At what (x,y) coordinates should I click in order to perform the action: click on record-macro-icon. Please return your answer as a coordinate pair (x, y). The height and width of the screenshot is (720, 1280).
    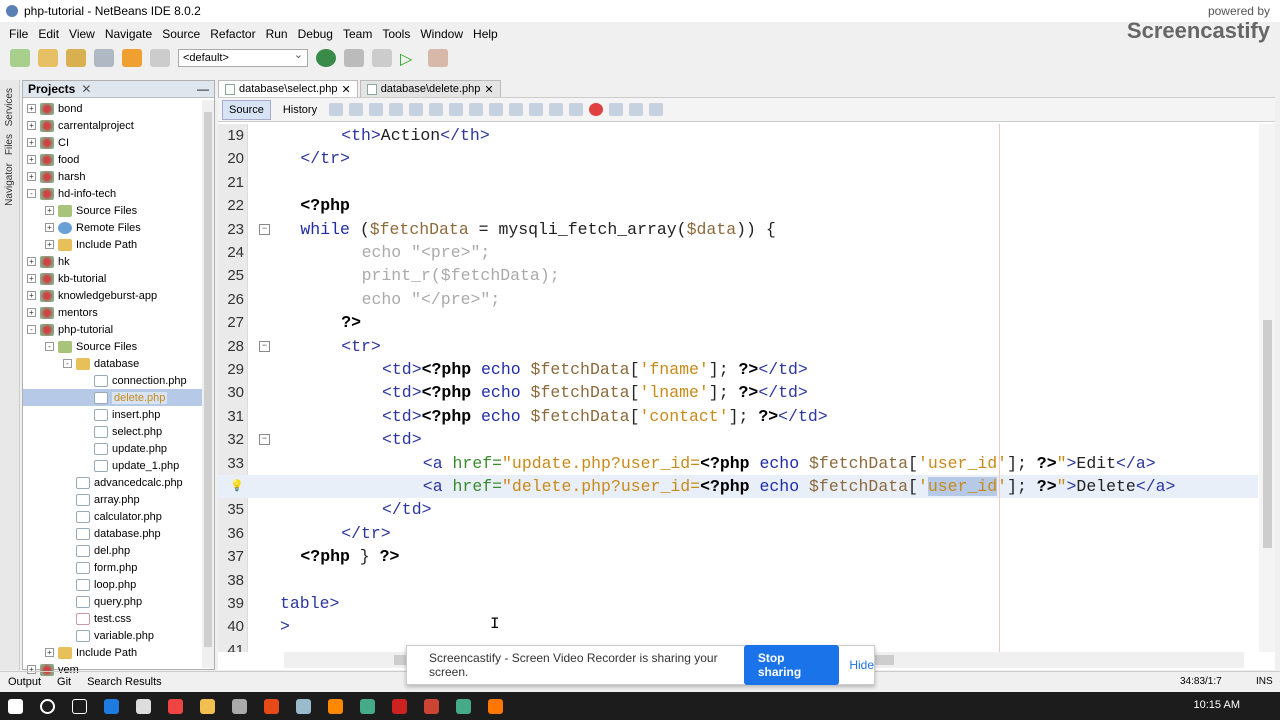
    Looking at the image, I should click on (596, 109).